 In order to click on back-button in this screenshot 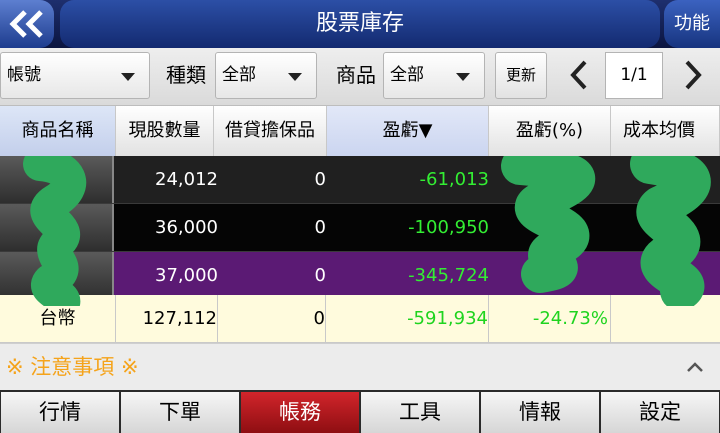, I will do `click(27, 24)`.